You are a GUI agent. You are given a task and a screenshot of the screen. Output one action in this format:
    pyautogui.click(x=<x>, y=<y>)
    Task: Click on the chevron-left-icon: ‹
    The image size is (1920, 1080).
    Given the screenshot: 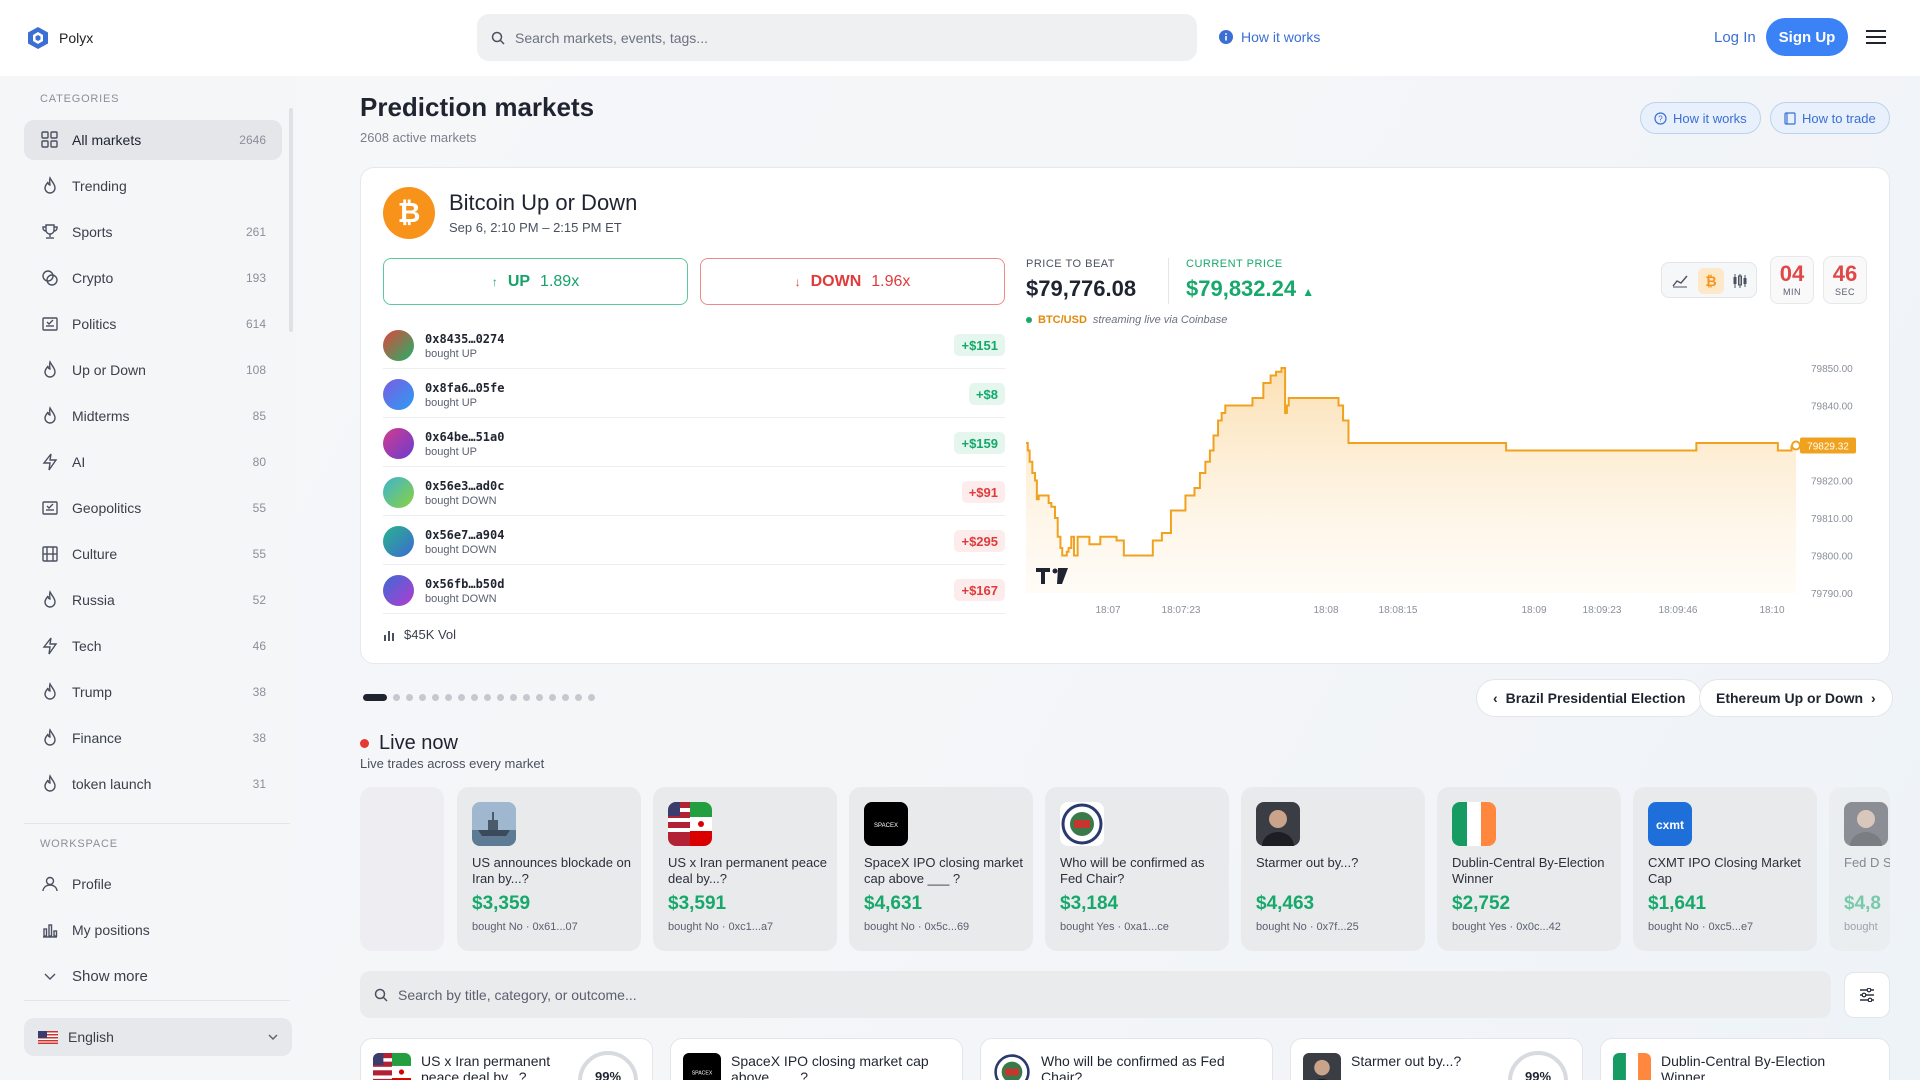 What is the action you would take?
    pyautogui.click(x=1495, y=698)
    